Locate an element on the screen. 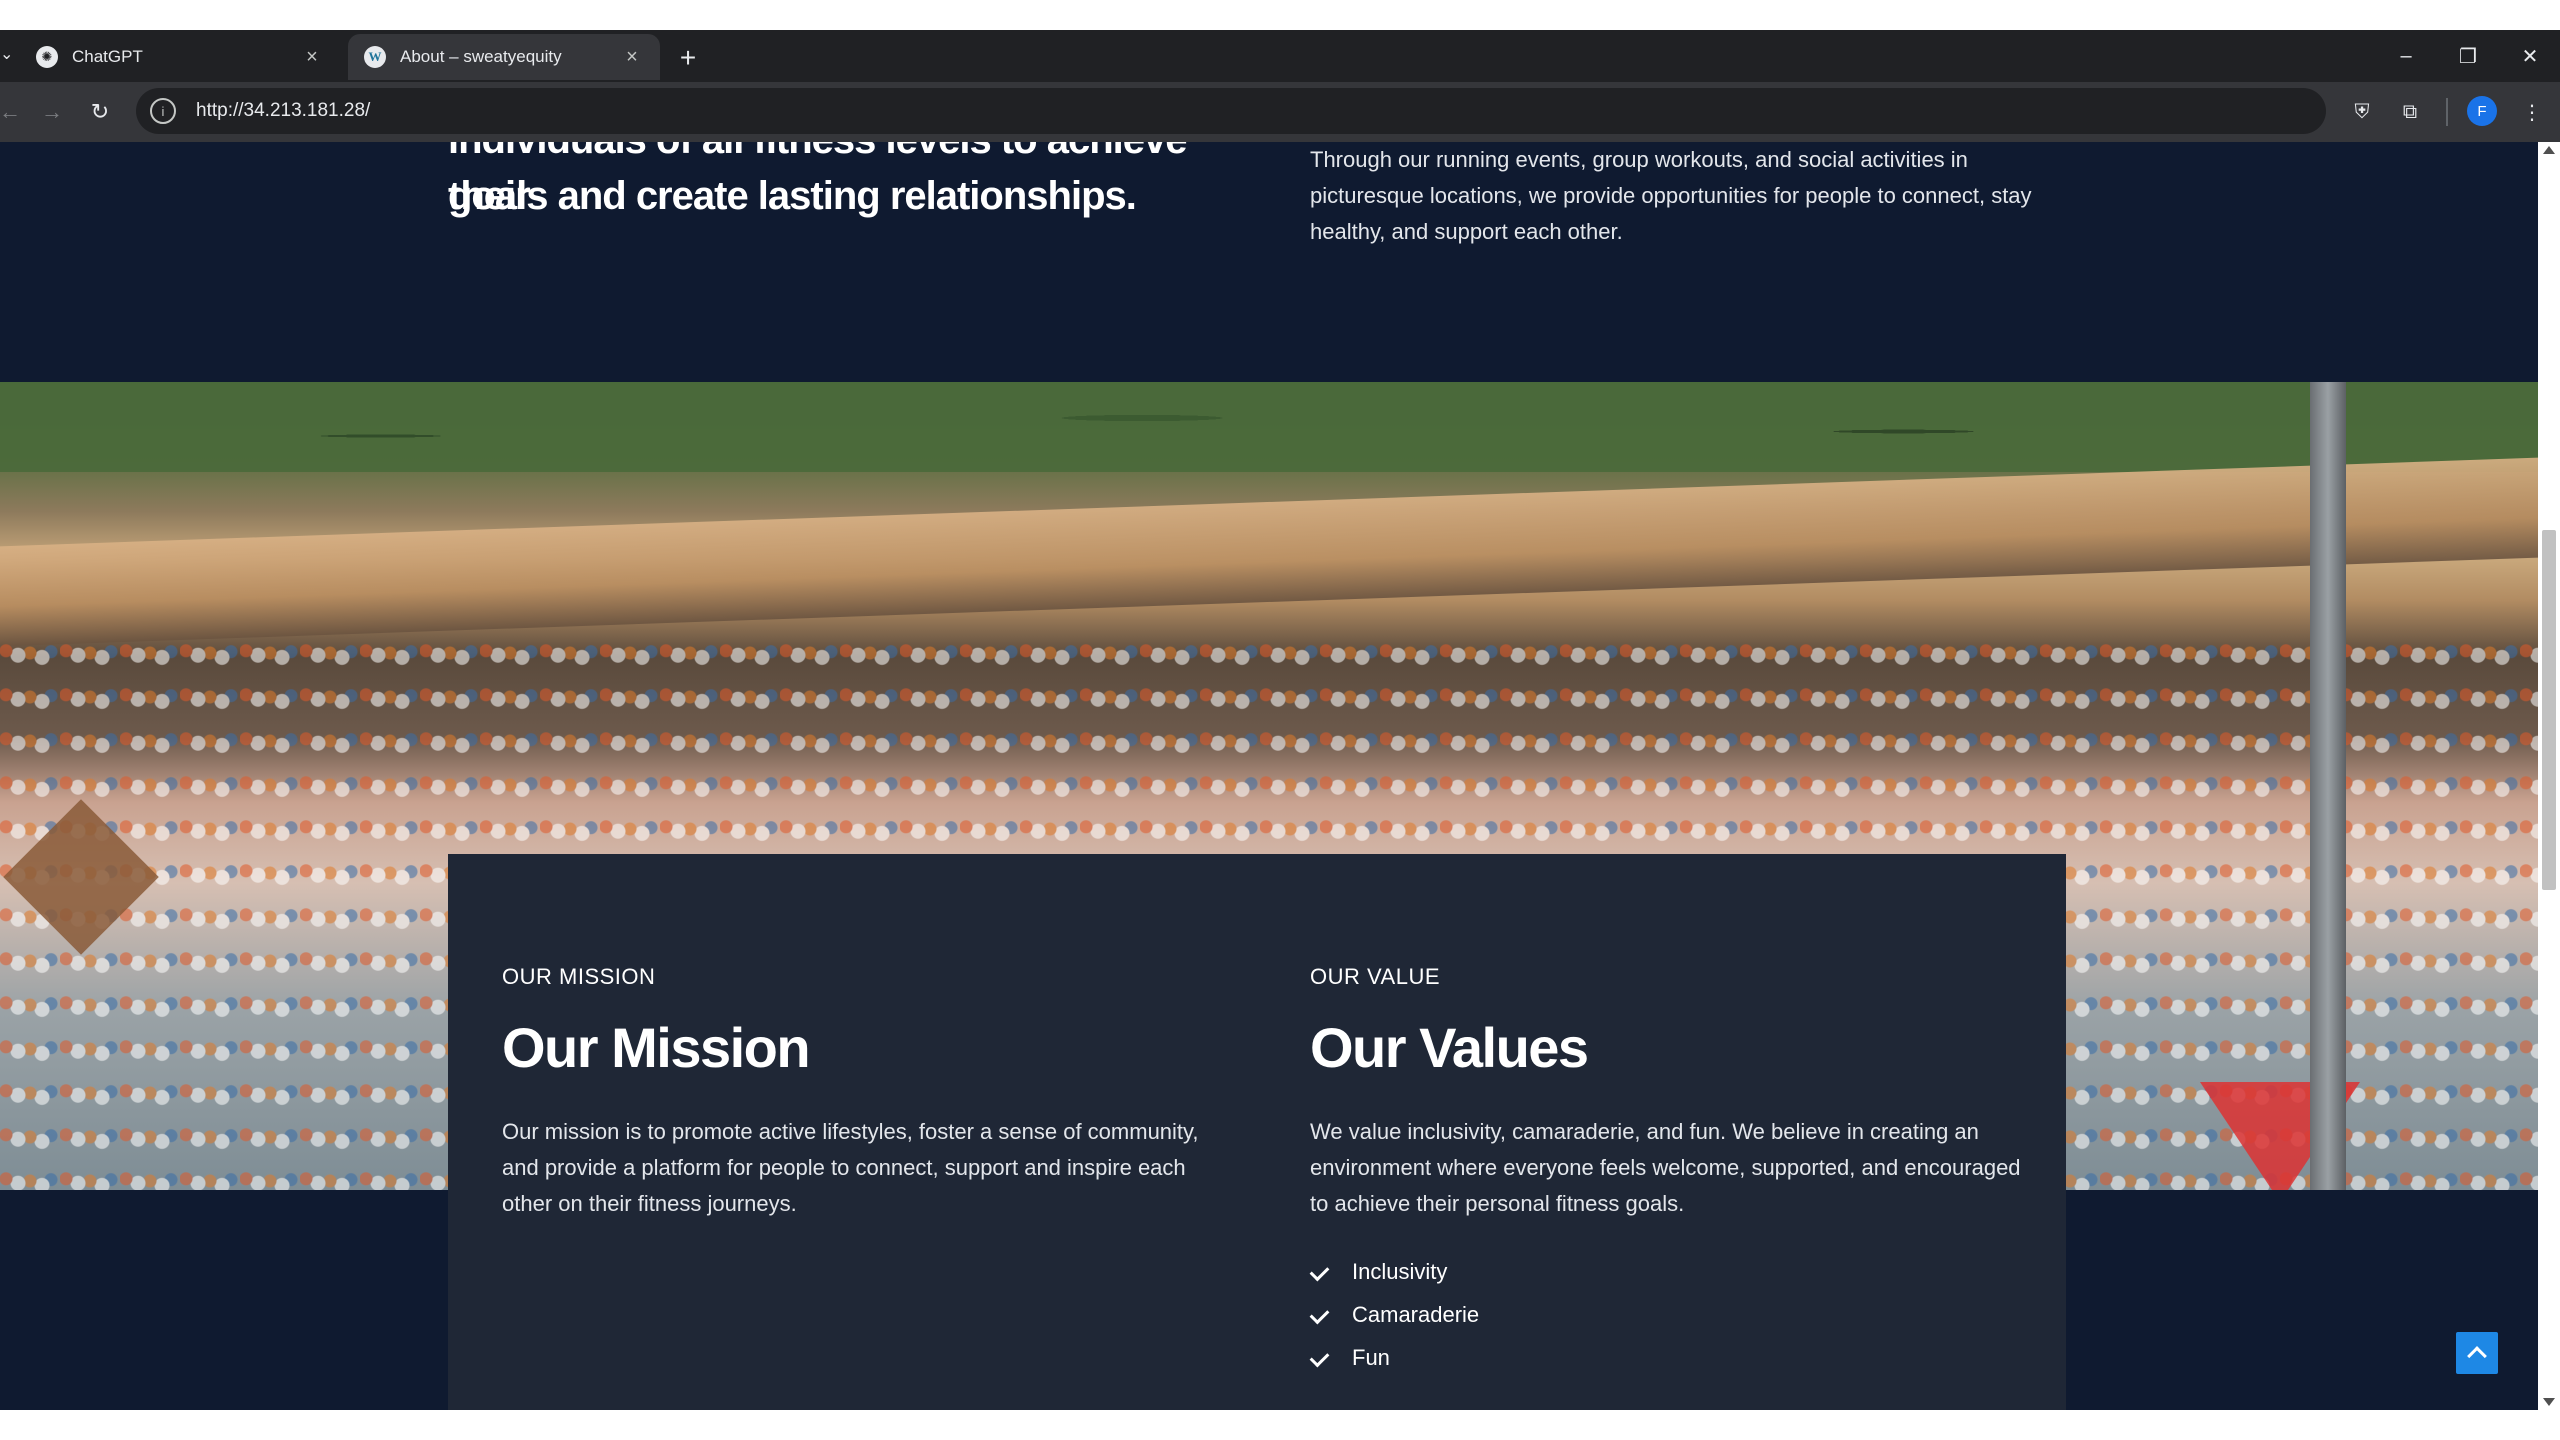  browser-toolbar: ← → ↻ i http://34.213.181.28/ ⛨ ⧉ F ⋮ is located at coordinates (1280, 112).